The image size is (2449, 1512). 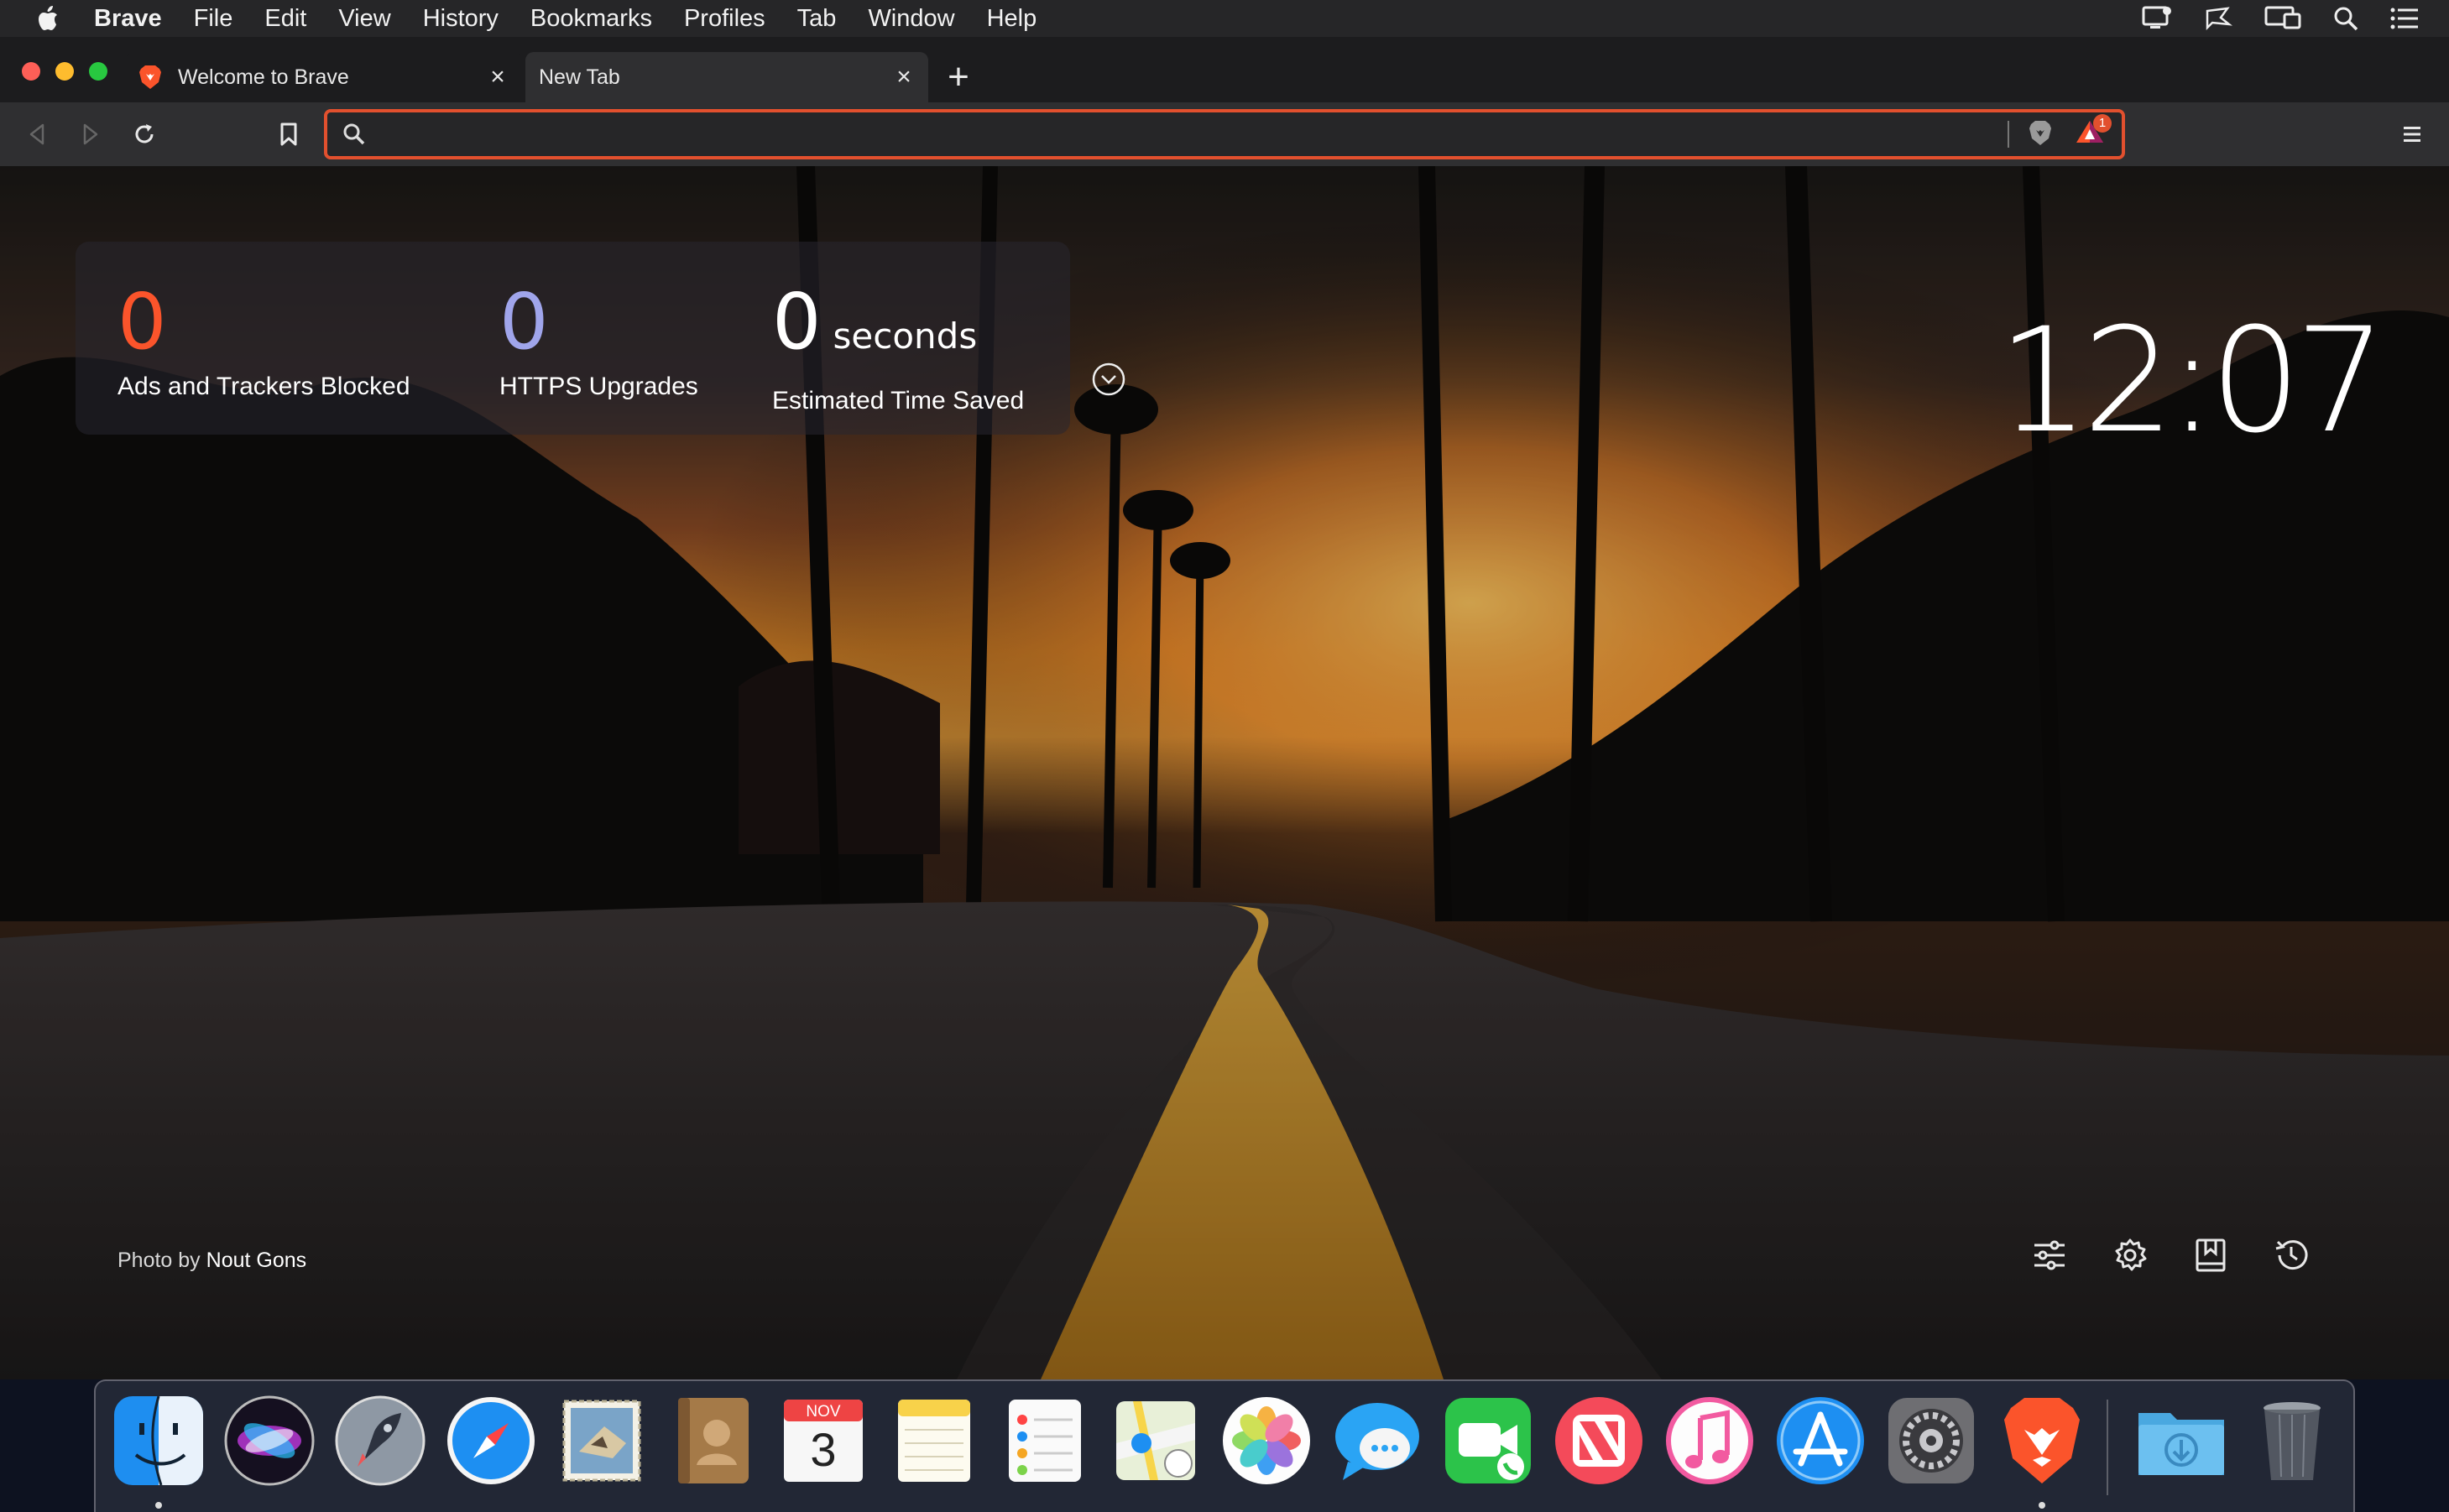 I want to click on history-icon, so click(x=2291, y=1255).